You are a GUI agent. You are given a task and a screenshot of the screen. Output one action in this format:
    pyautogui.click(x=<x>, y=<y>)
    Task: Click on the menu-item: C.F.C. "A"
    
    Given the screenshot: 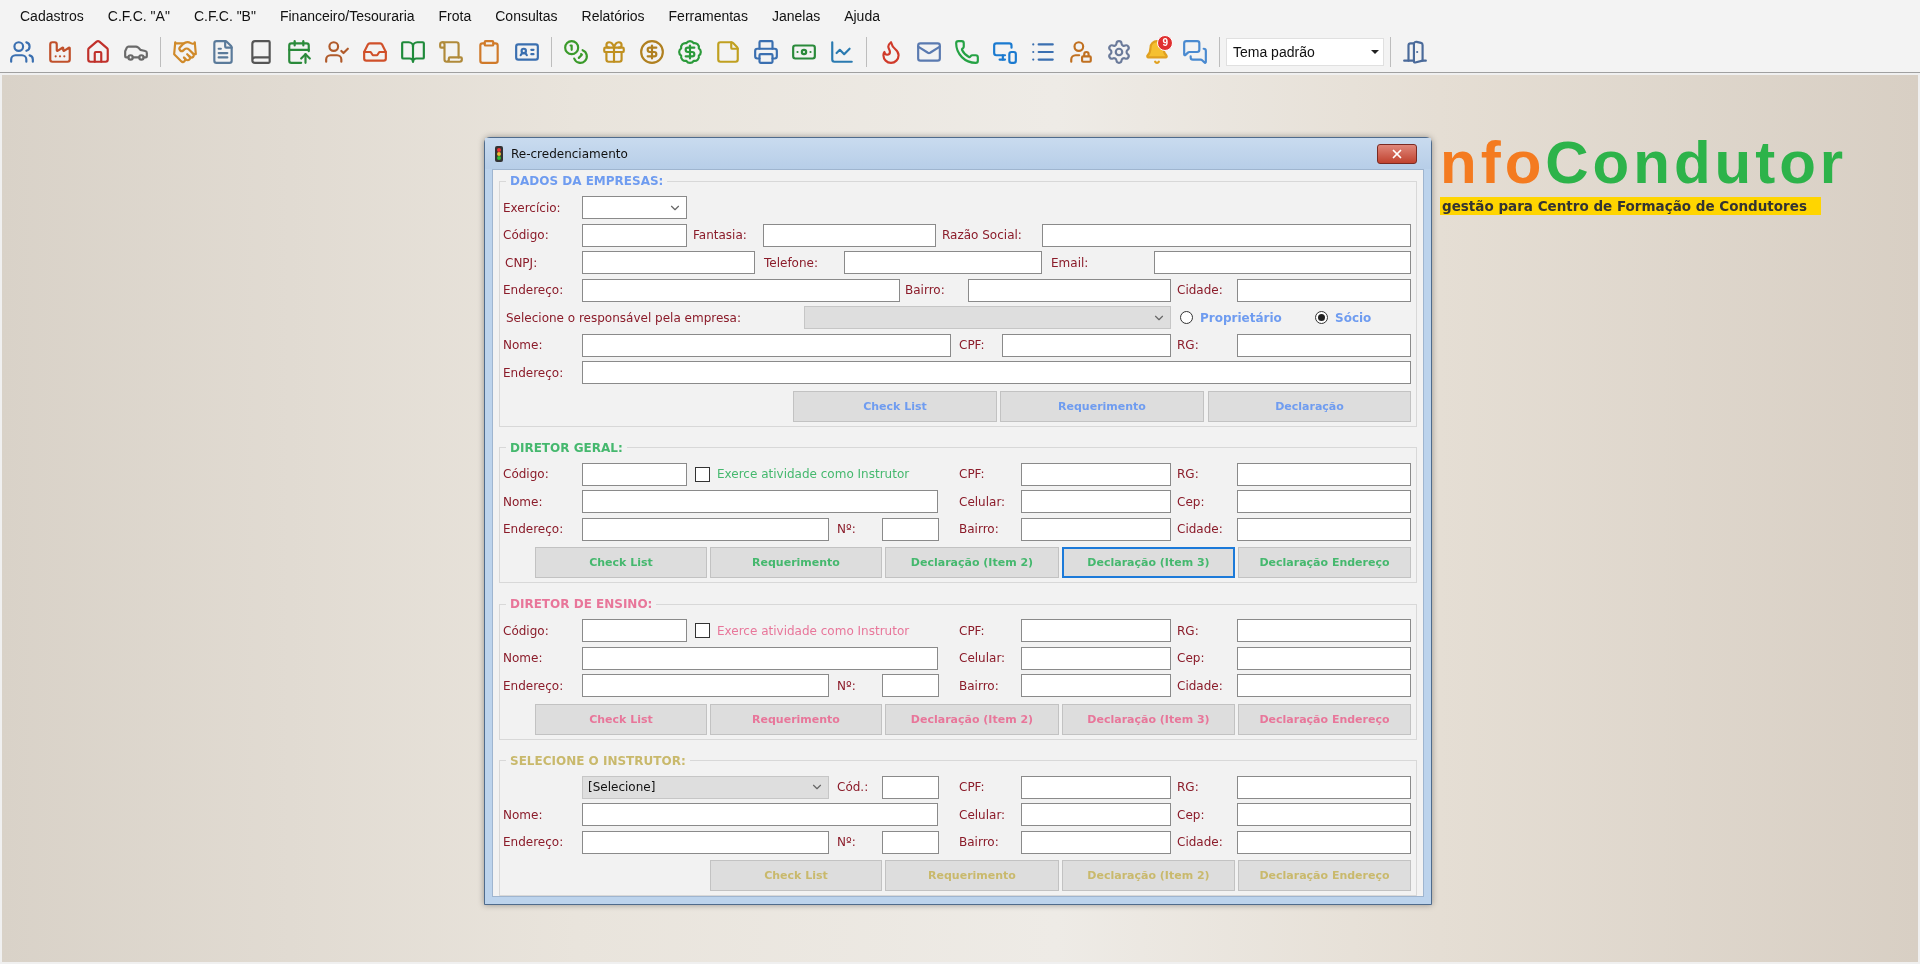 What is the action you would take?
    pyautogui.click(x=138, y=16)
    